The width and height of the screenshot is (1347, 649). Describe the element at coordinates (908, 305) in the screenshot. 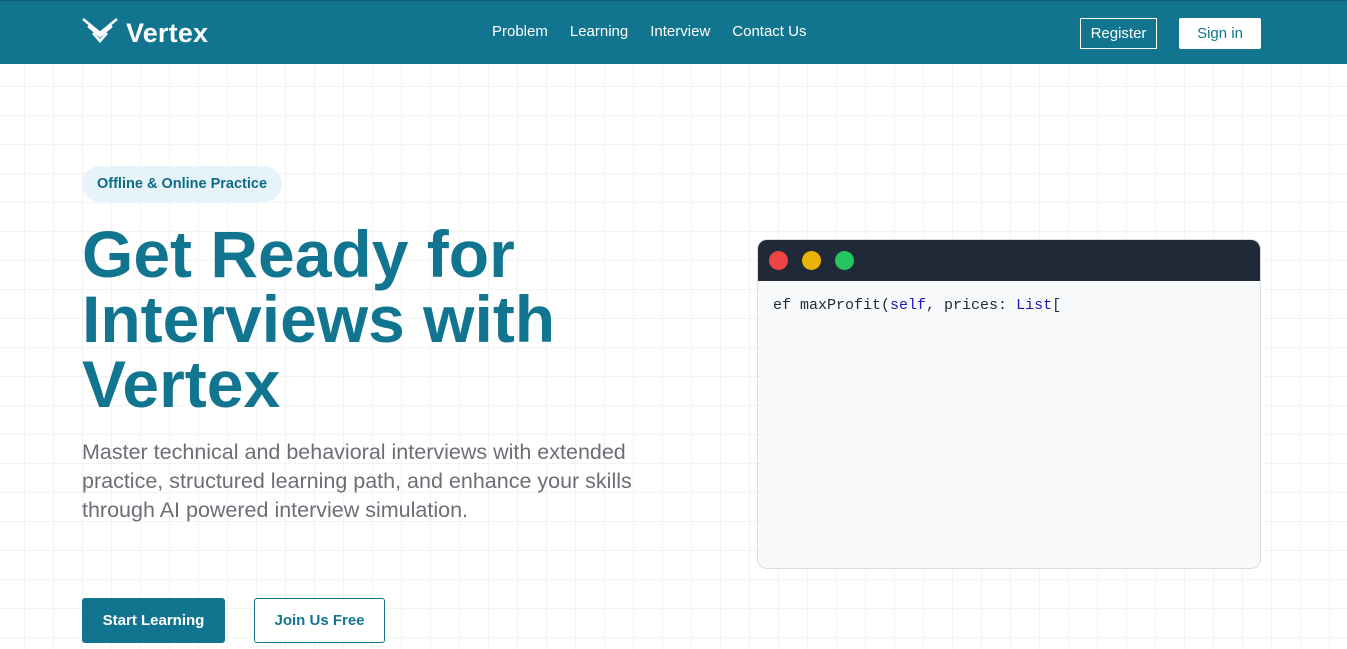

I see `code-token-keyword: self` at that location.